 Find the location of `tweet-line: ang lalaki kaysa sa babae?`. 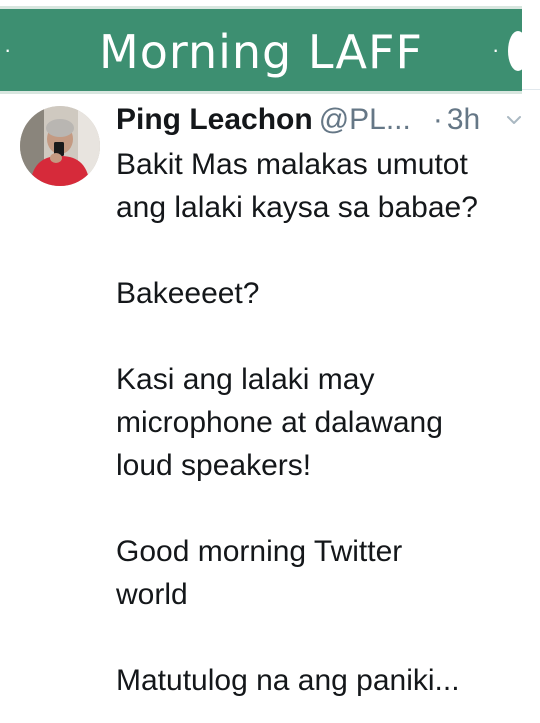

tweet-line: ang lalaki kaysa sa babae? is located at coordinates (297, 207).